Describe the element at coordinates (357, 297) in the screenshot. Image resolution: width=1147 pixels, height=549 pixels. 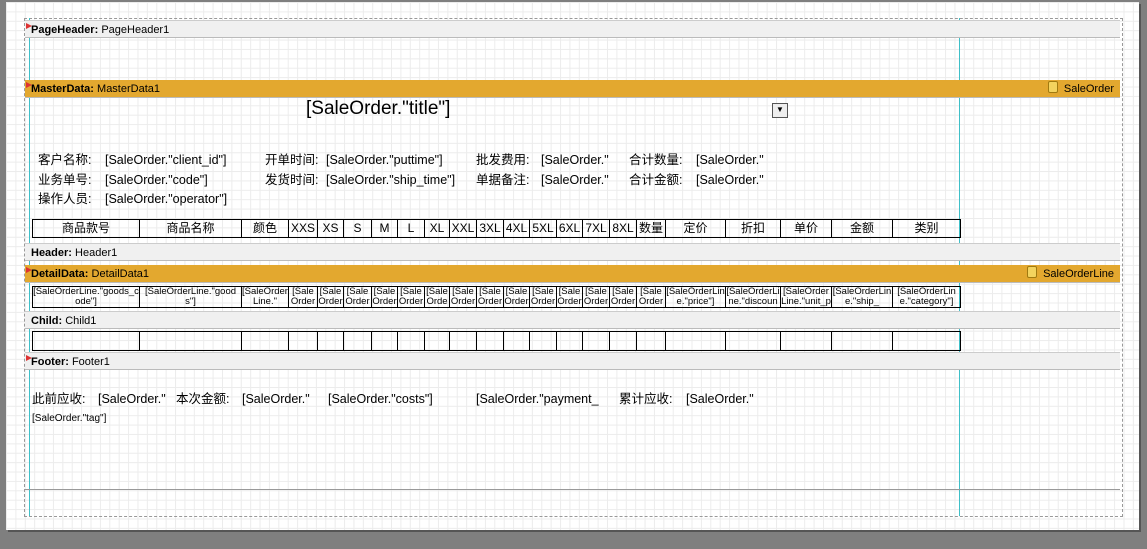
I see `detail-cell-6: [SaleOrderLine."` at that location.